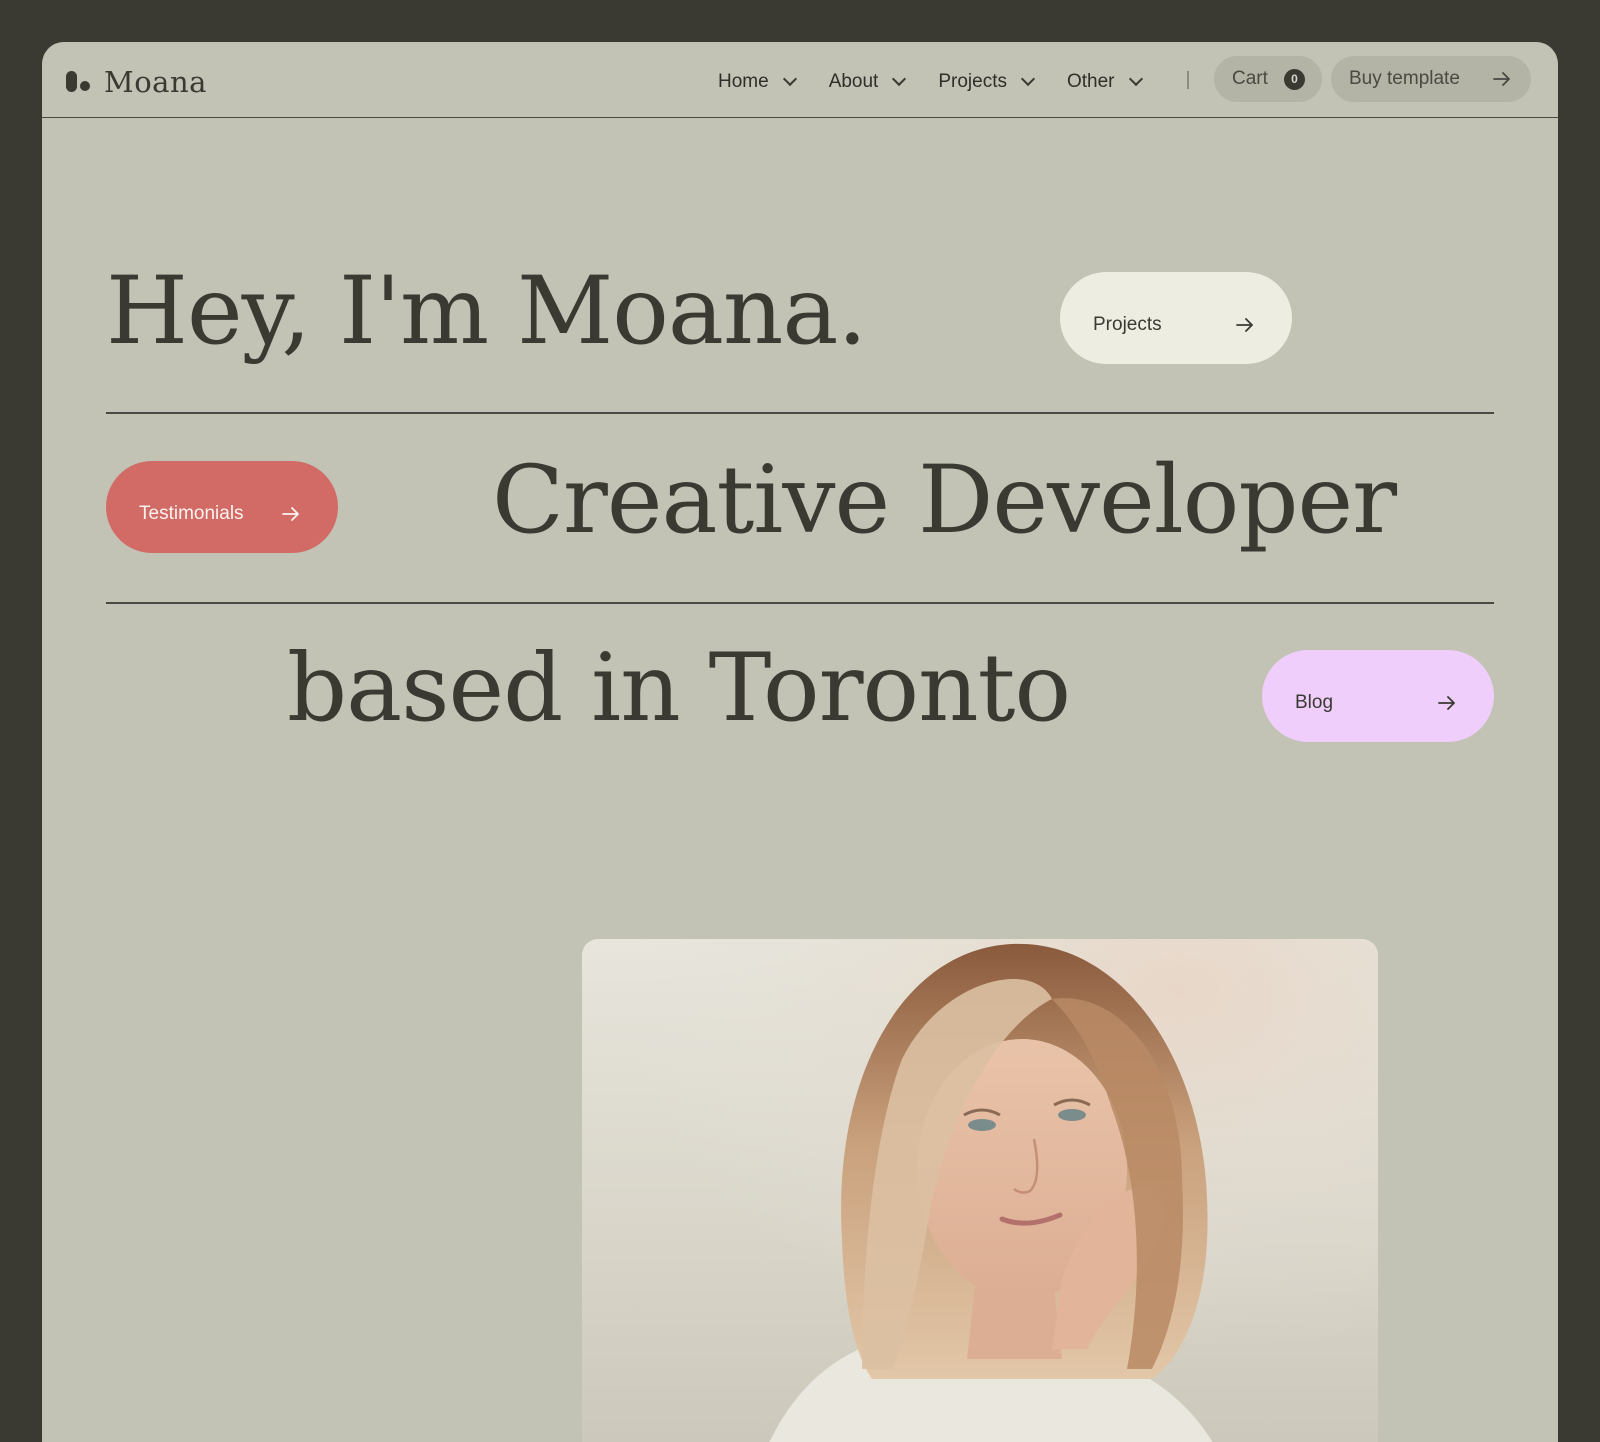 This screenshot has height=1442, width=1600. Describe the element at coordinates (743, 81) in the screenshot. I see `nav-item-label: Home` at that location.